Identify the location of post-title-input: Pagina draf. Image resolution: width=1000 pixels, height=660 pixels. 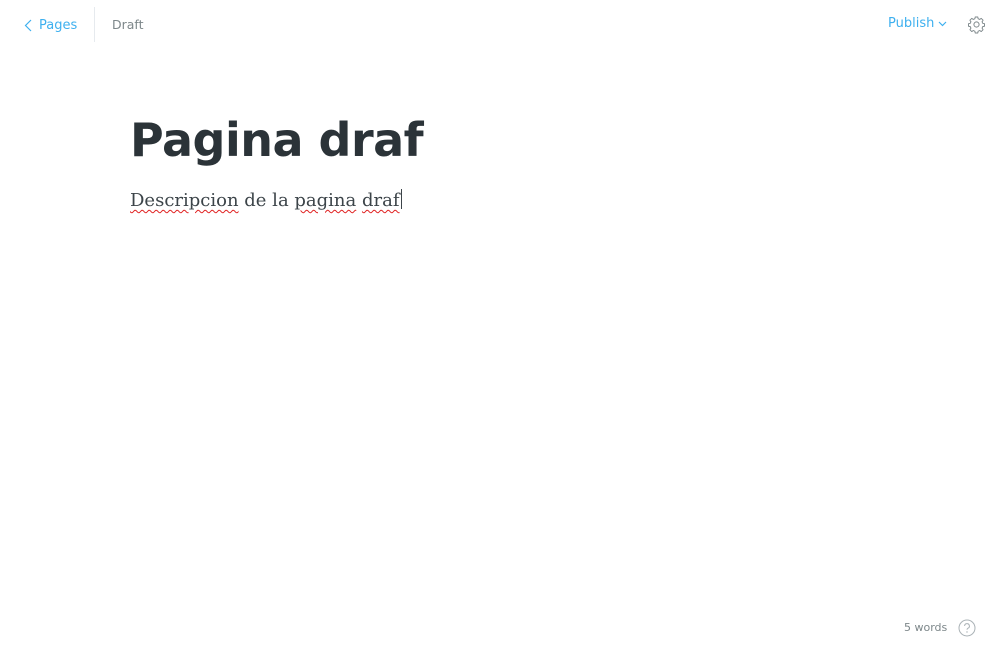
(277, 140).